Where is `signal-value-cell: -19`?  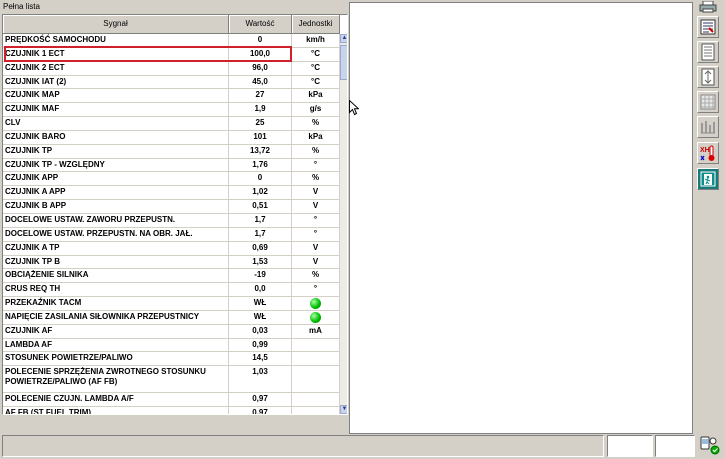
signal-value-cell: -19 is located at coordinates (260, 276).